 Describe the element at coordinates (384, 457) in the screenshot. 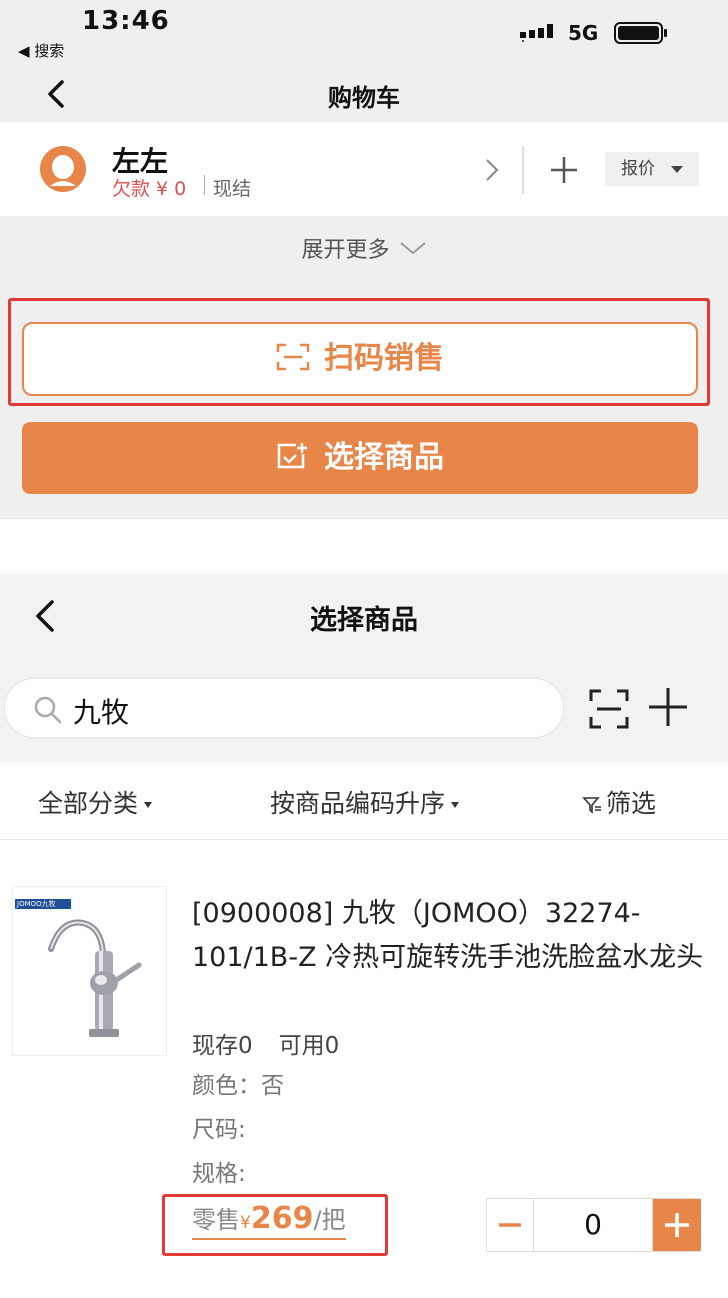

I see `select-goods-label: 选择商品` at that location.